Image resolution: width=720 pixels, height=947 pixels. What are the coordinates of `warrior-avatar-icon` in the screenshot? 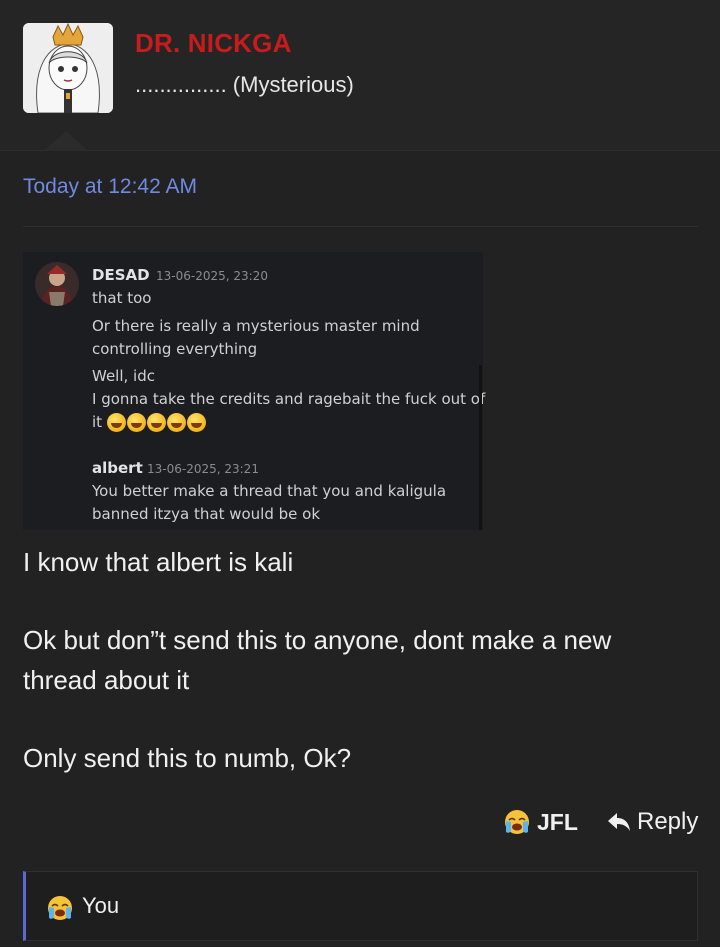 It's located at (57, 284).